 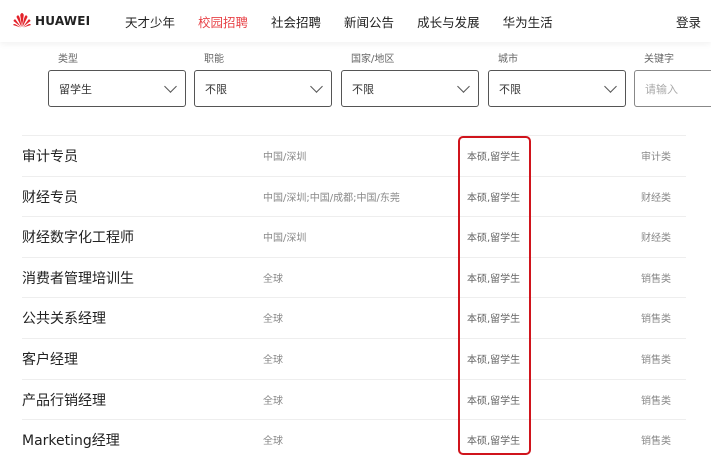 I want to click on nav-item-news: 新闻公告, so click(x=369, y=21).